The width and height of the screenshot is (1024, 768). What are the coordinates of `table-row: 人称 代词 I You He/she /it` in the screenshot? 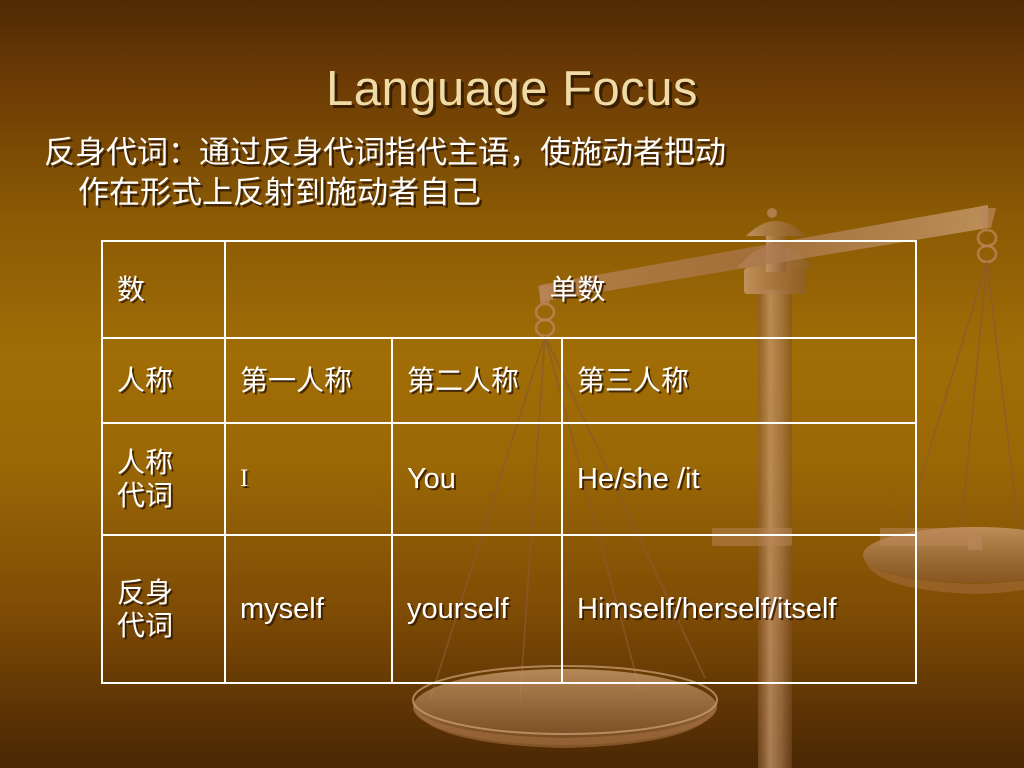 It's located at (509, 479).